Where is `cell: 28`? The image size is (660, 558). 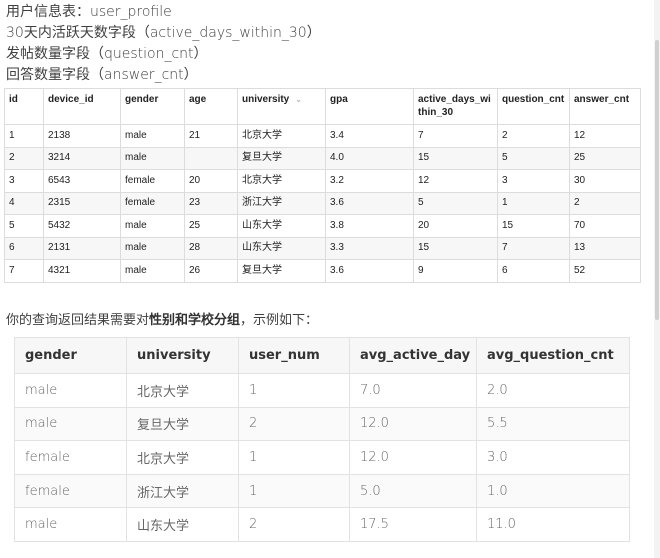
cell: 28 is located at coordinates (211, 248).